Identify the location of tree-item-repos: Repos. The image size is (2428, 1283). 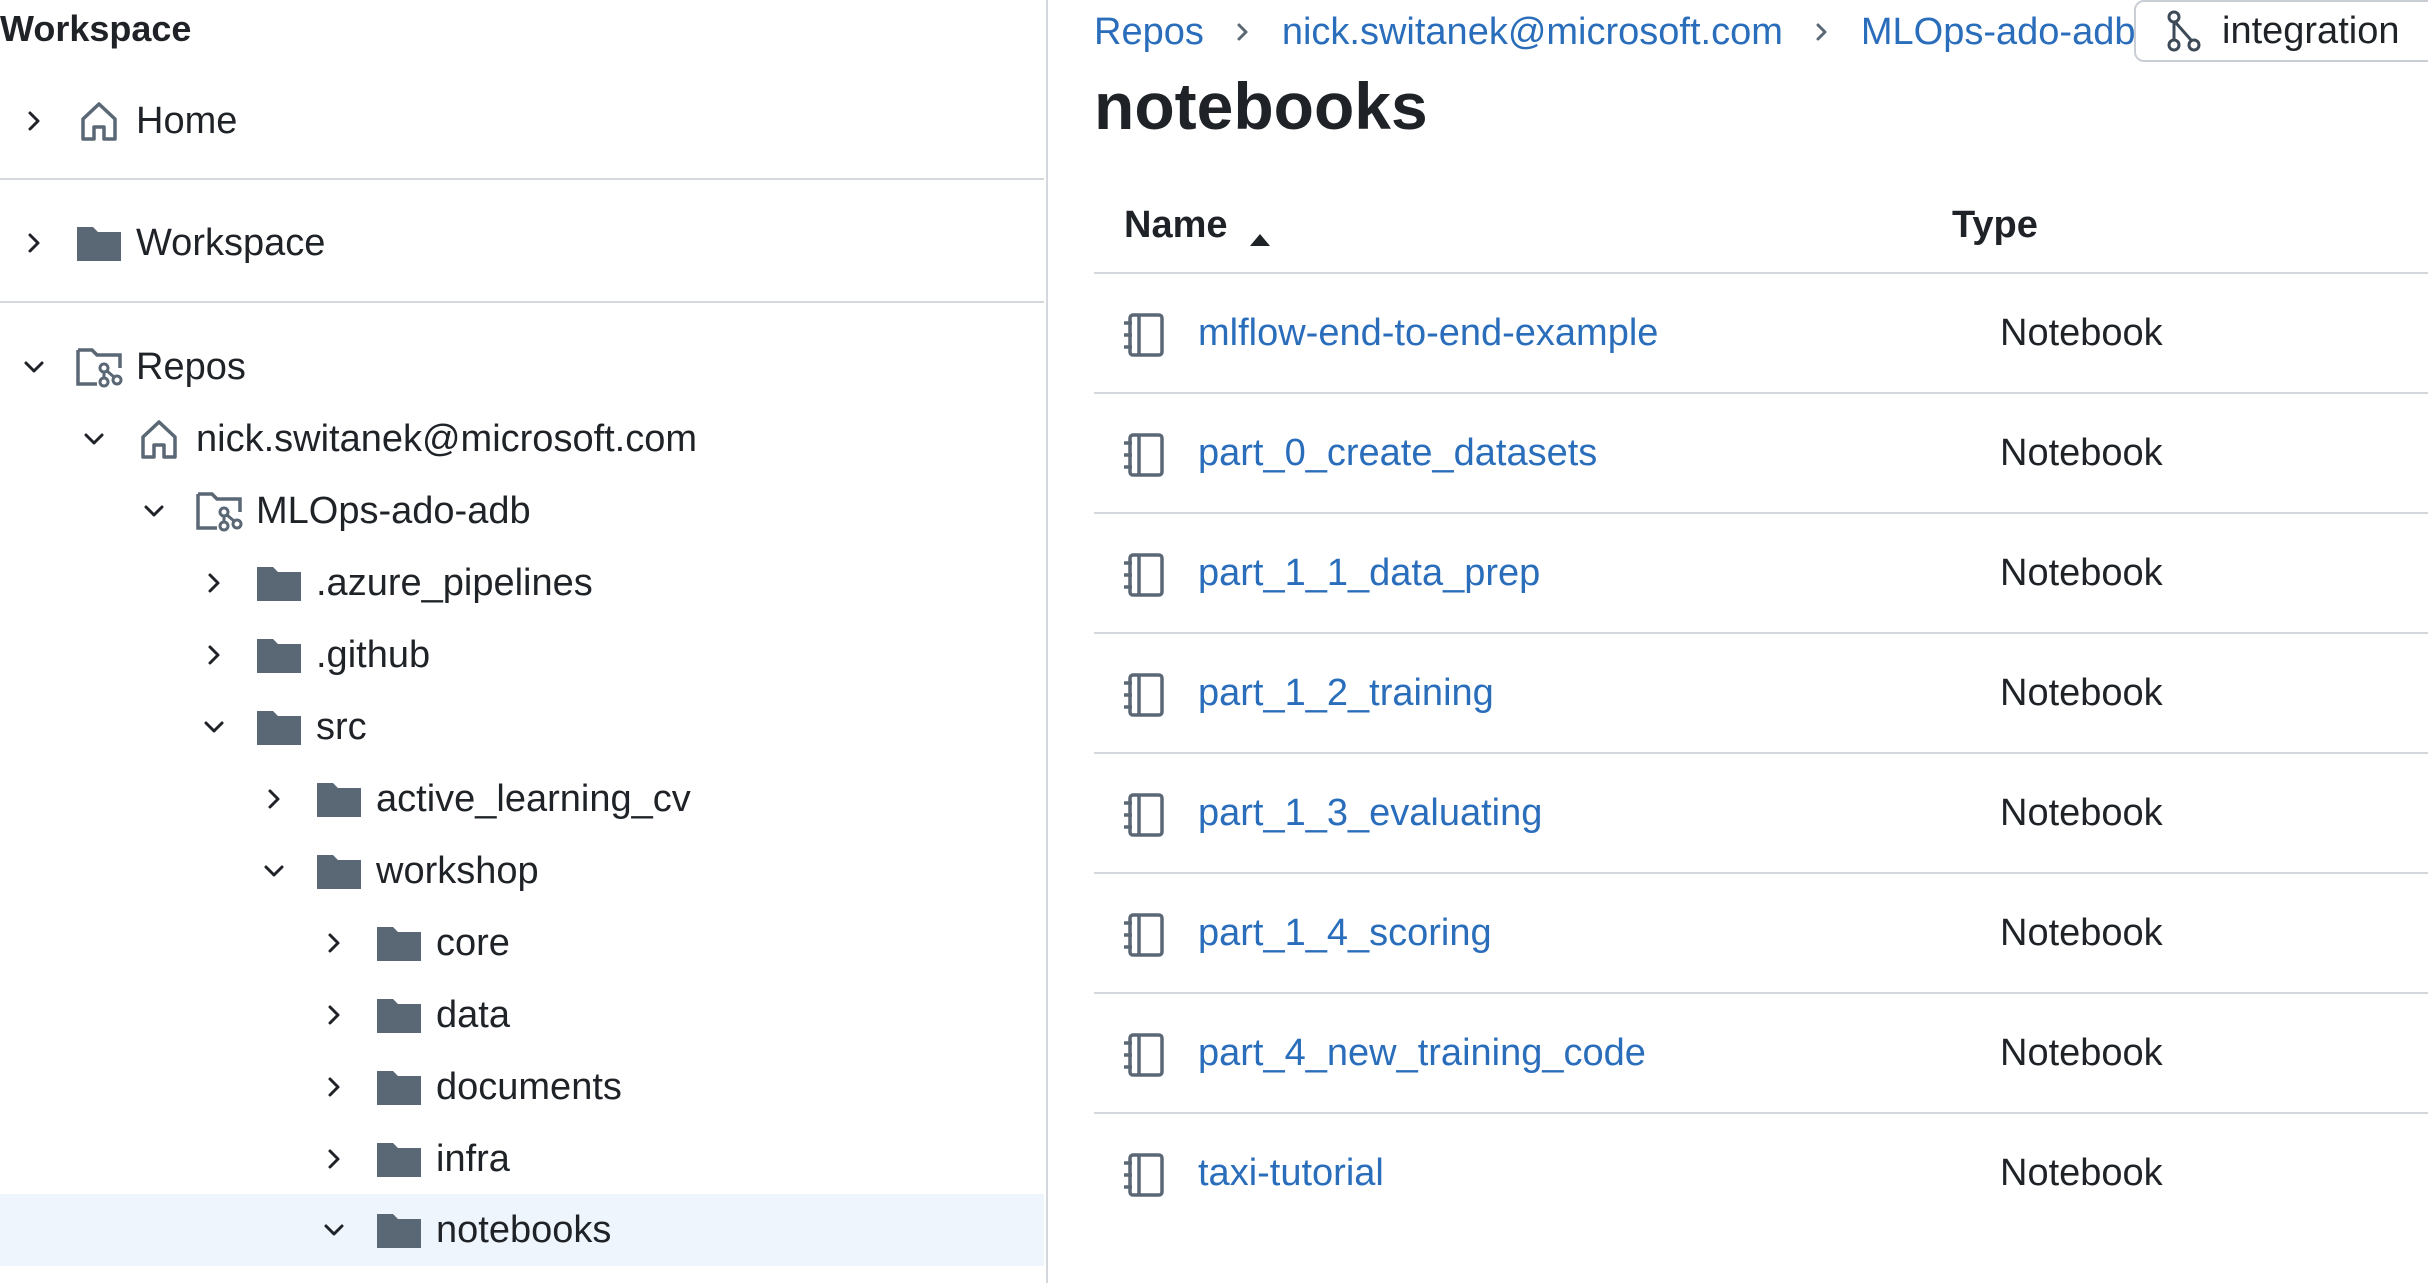
(522, 367).